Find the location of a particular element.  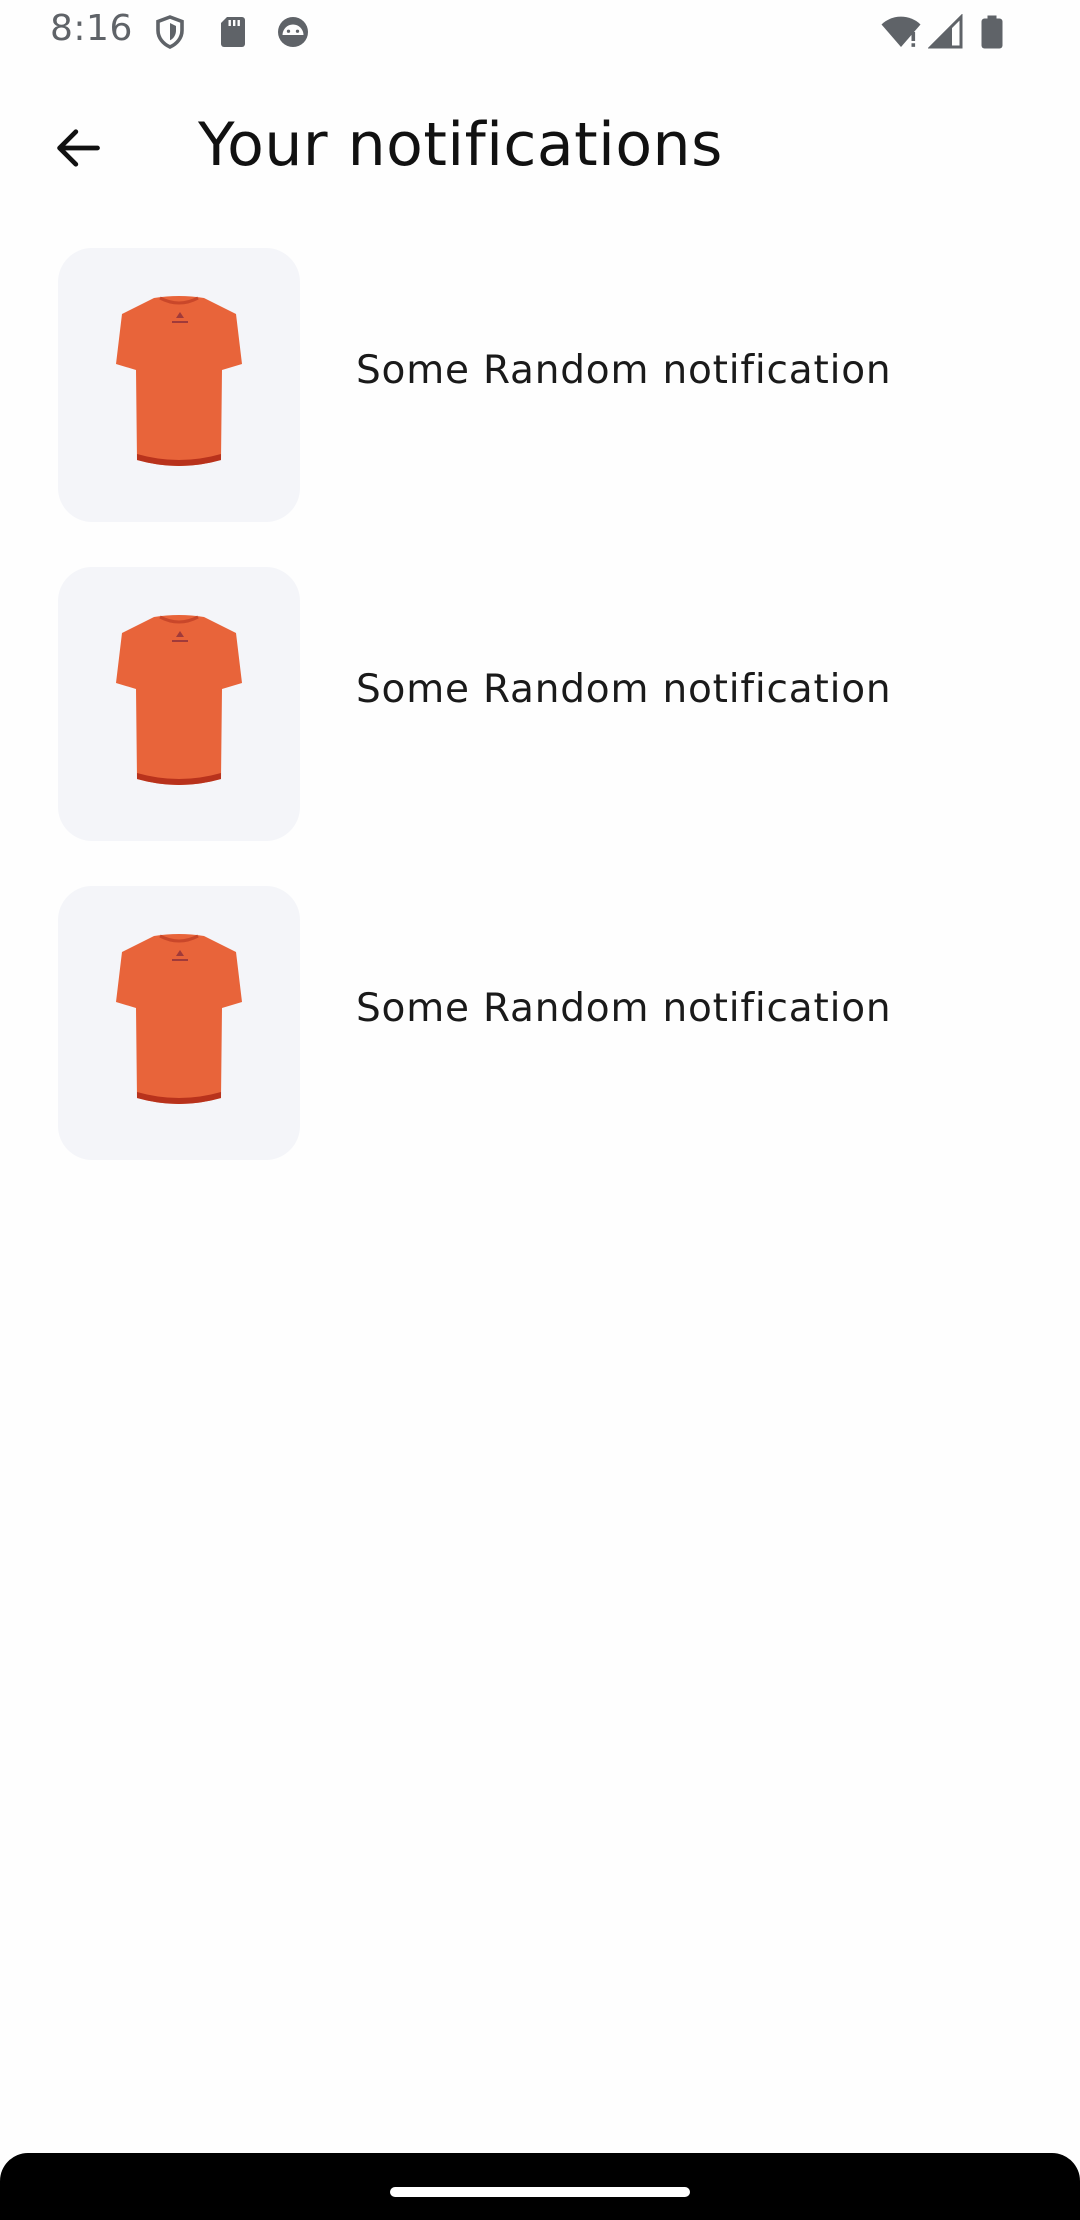

back-button is located at coordinates (78, 150).